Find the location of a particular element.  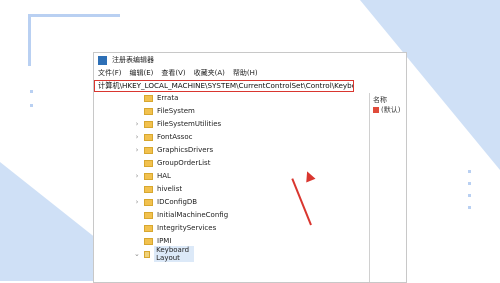

tree-item-label: IntegrityServices is located at coordinates (187, 228).